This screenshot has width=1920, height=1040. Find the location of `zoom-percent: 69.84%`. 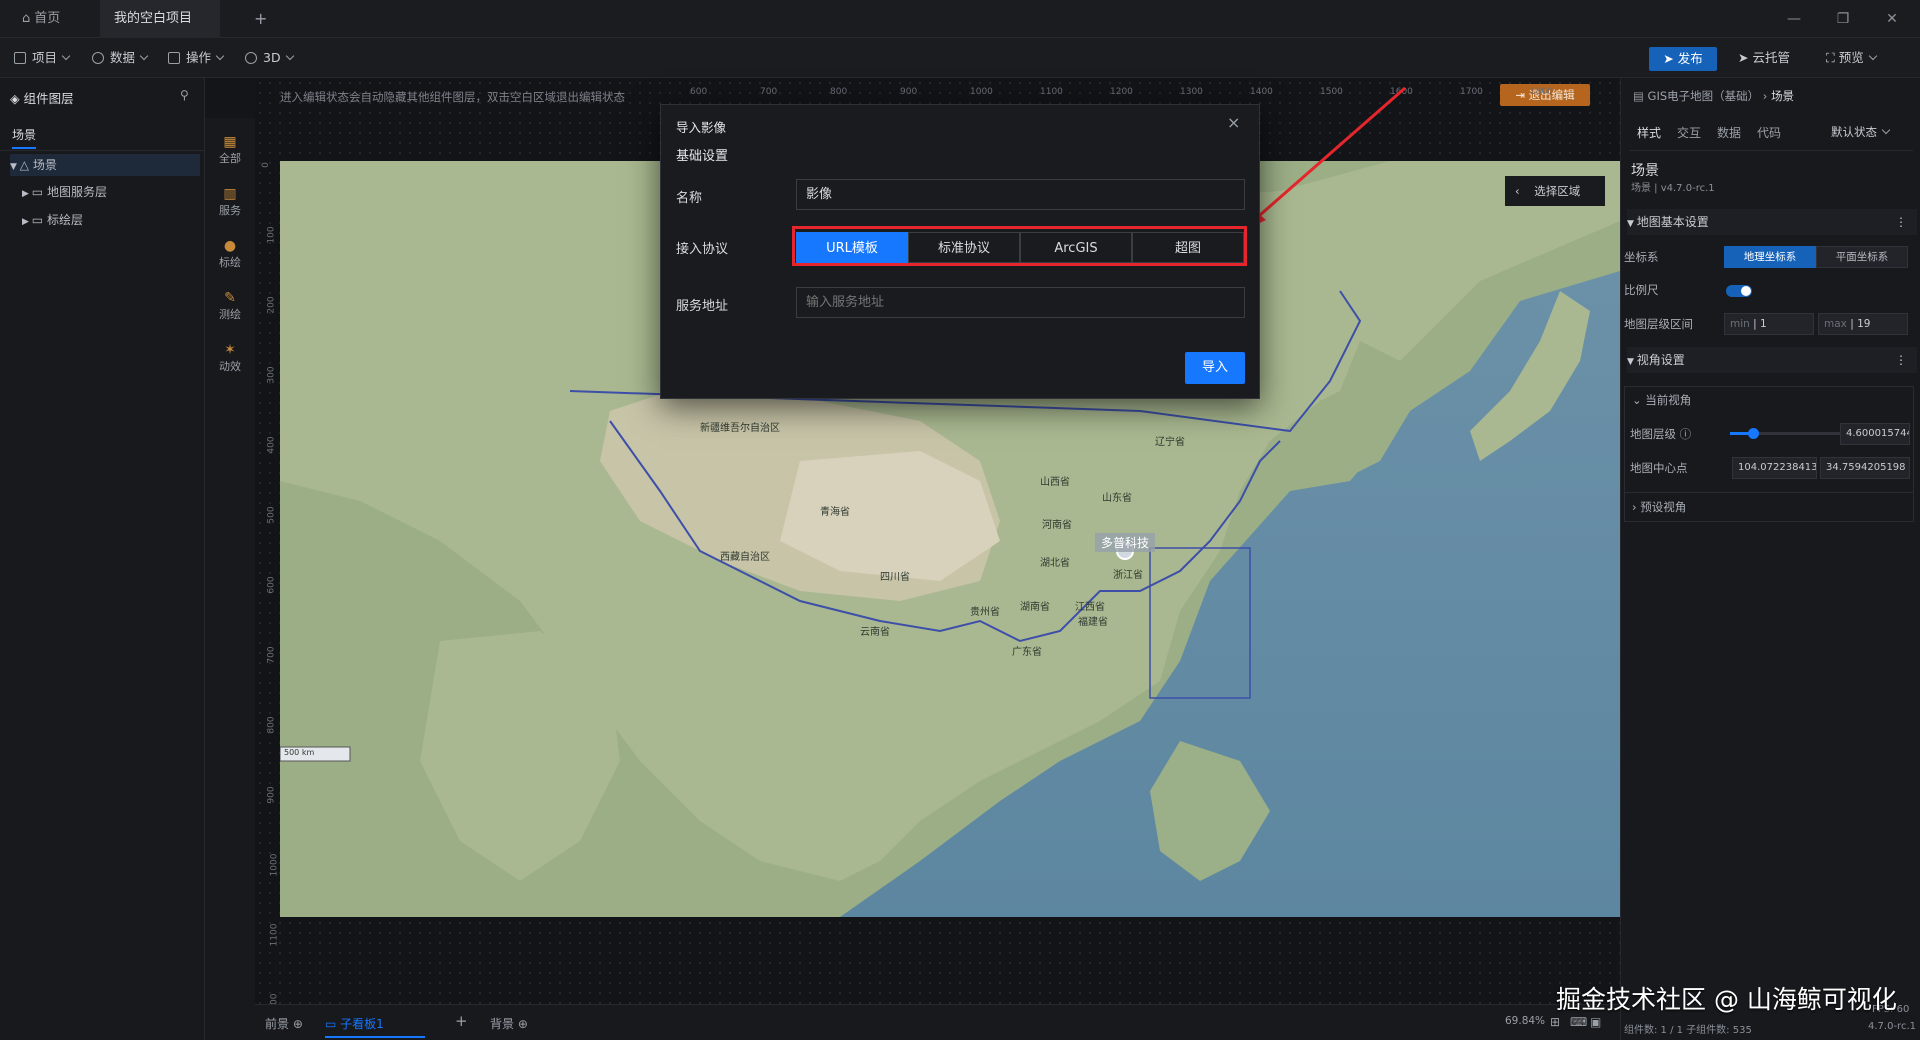

zoom-percent: 69.84% is located at coordinates (1525, 1021).